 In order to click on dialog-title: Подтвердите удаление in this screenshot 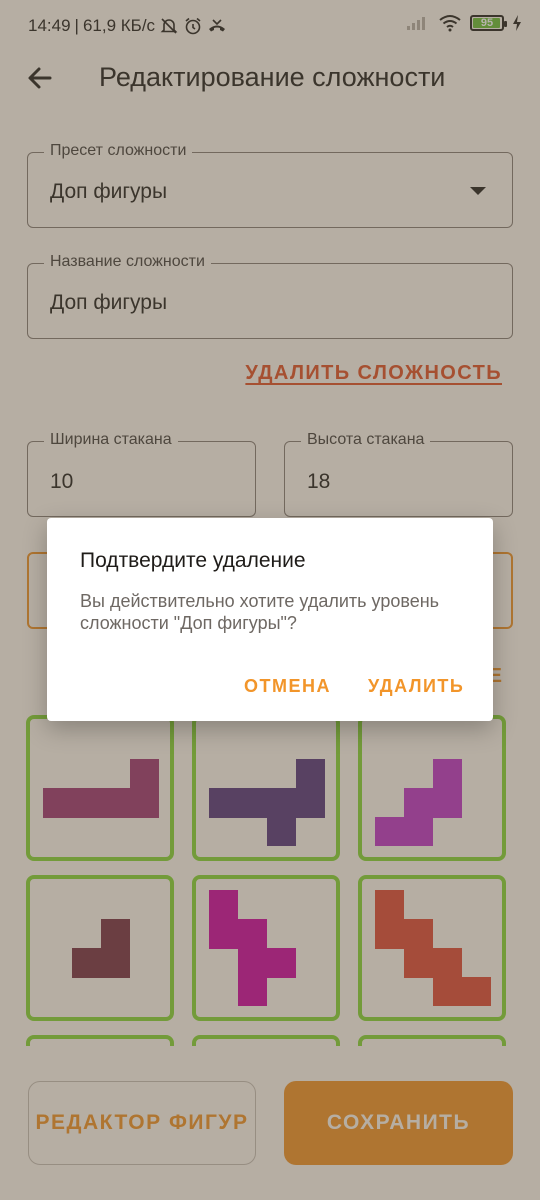, I will do `click(193, 560)`.